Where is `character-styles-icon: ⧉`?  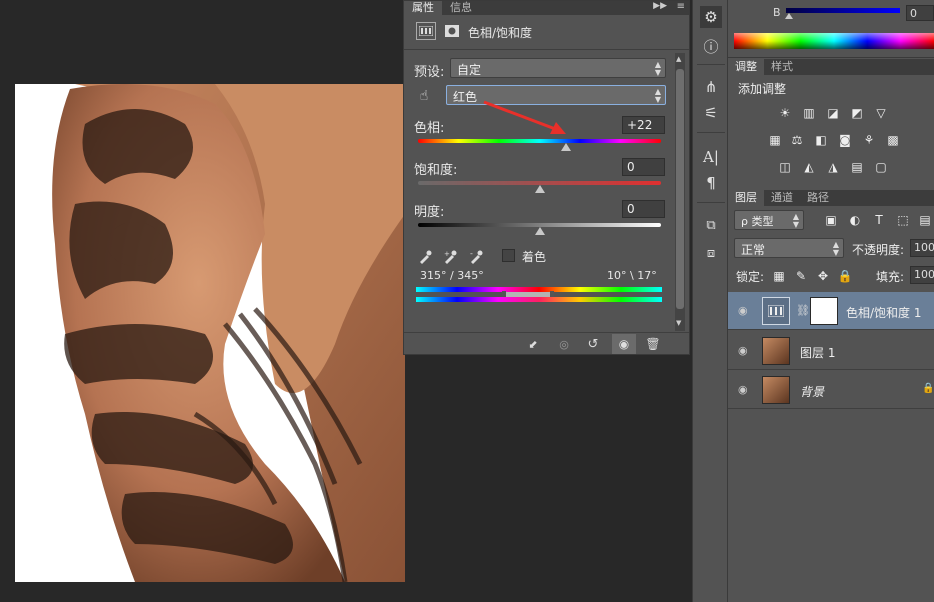
character-styles-icon: ⧉ is located at coordinates (711, 225).